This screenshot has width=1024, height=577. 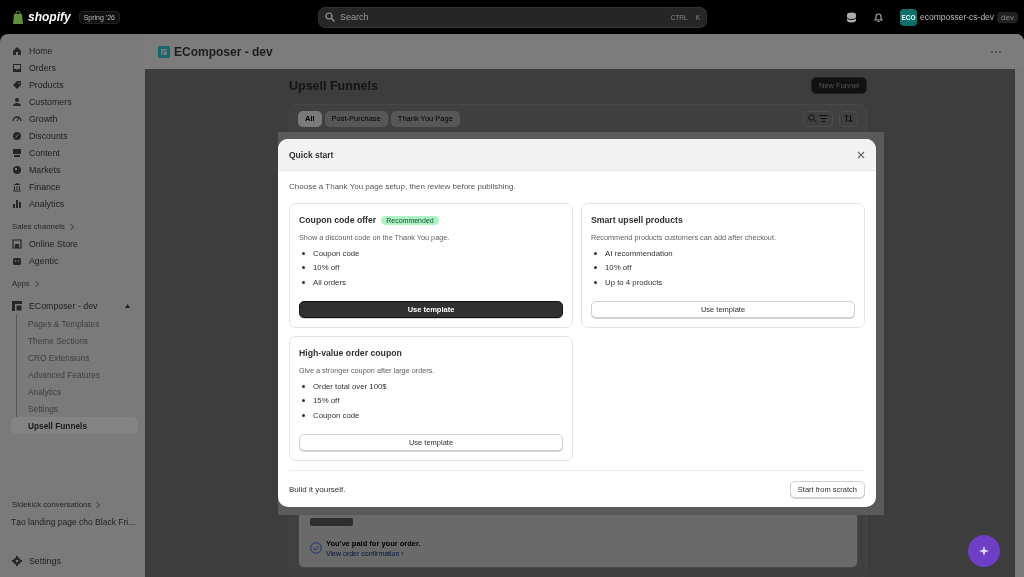 What do you see at coordinates (17, 560) in the screenshot?
I see `settings-icon` at bounding box center [17, 560].